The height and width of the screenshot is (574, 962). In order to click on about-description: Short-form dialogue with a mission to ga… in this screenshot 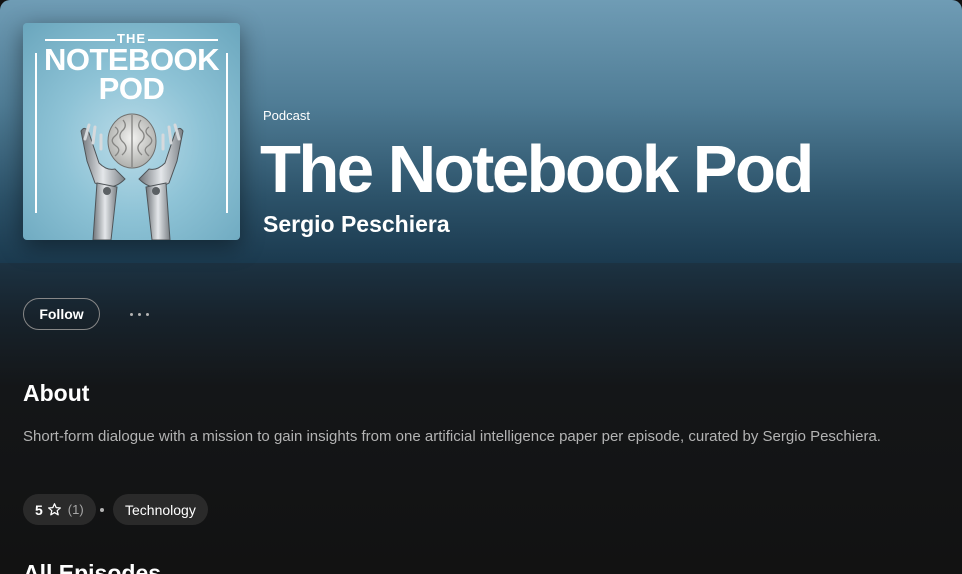, I will do `click(452, 436)`.